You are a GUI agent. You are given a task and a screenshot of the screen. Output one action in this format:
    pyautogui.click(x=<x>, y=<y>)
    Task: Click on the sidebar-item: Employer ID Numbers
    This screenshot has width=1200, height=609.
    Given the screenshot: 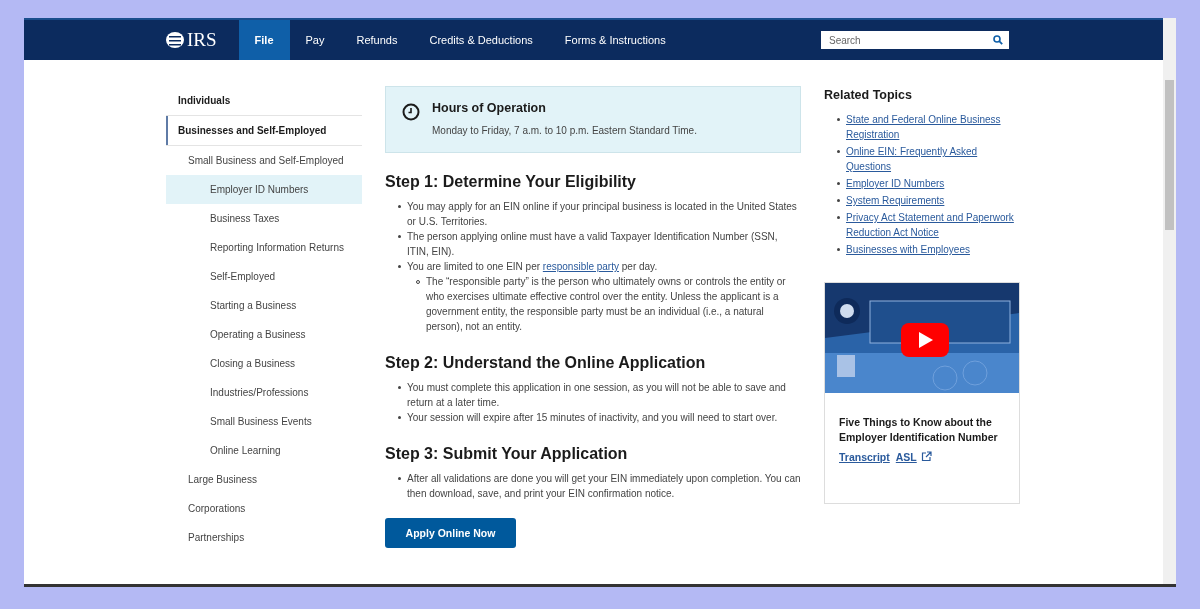 What is the action you would take?
    pyautogui.click(x=264, y=189)
    